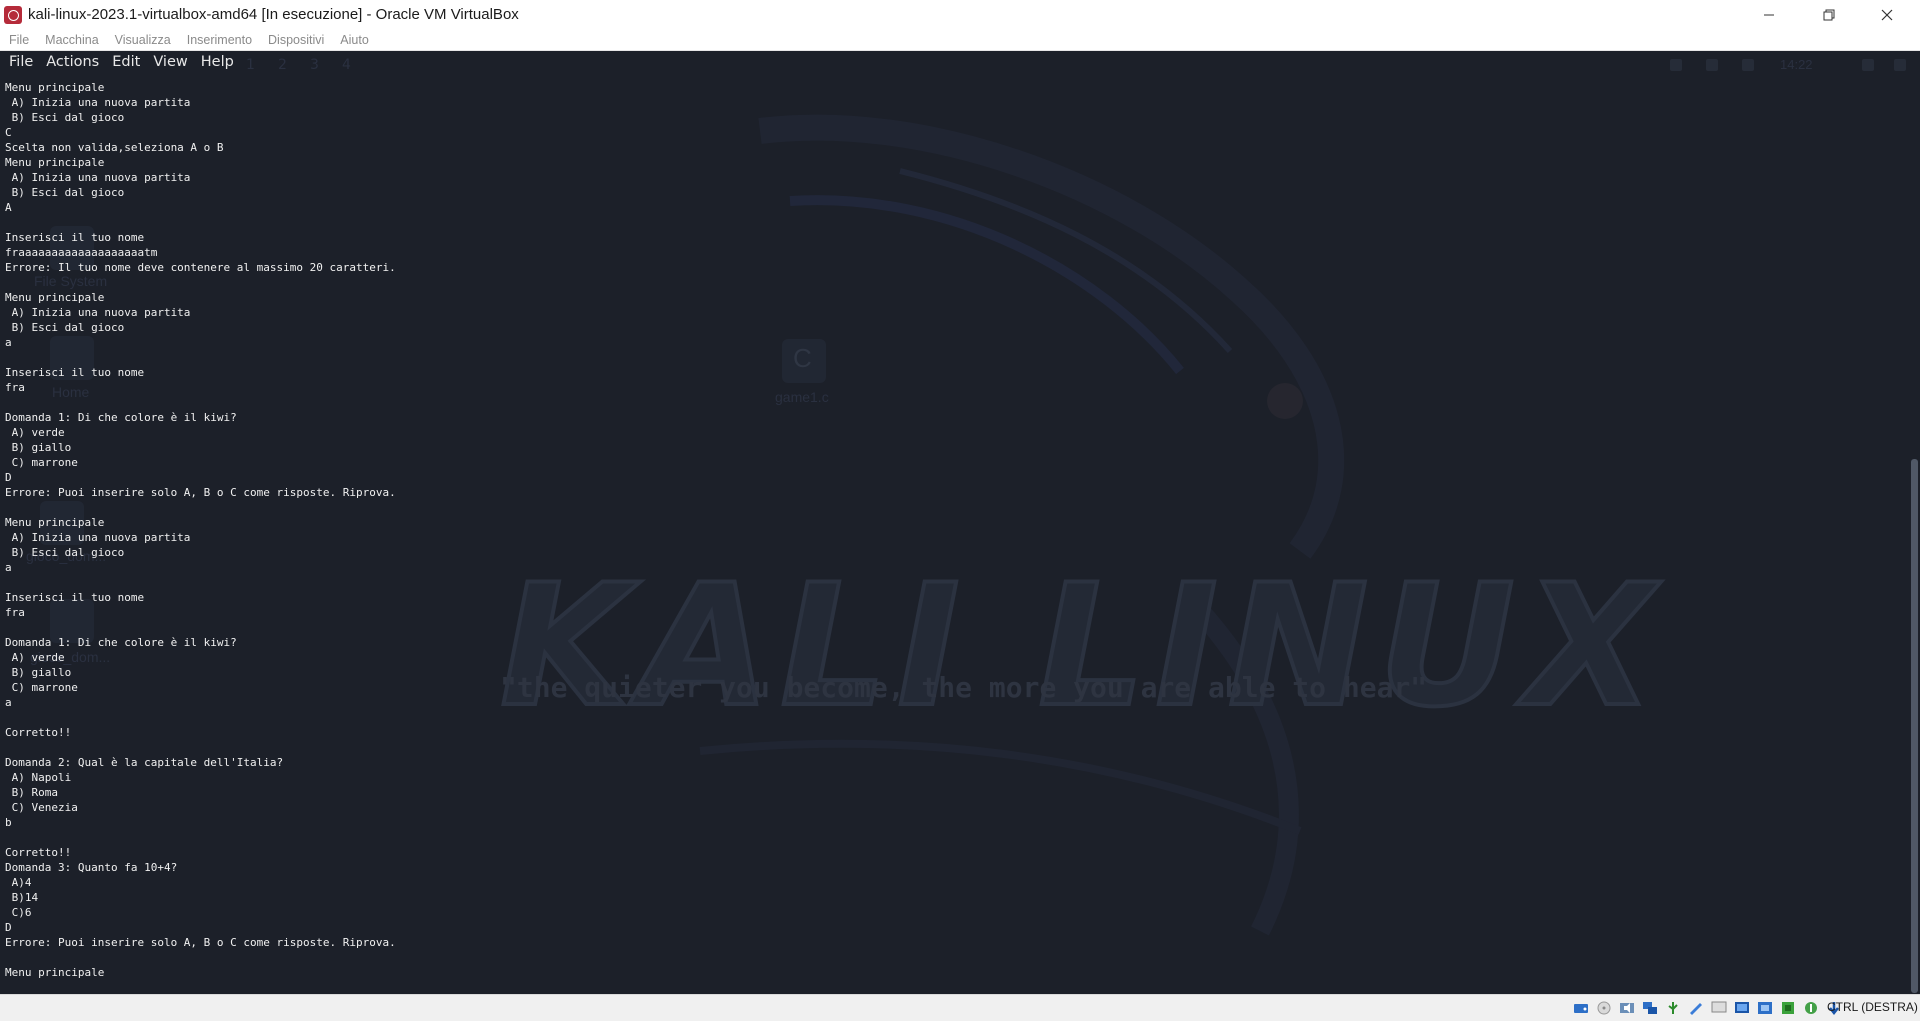  Describe the element at coordinates (1707, 1008) in the screenshot. I see `status-icons` at that location.